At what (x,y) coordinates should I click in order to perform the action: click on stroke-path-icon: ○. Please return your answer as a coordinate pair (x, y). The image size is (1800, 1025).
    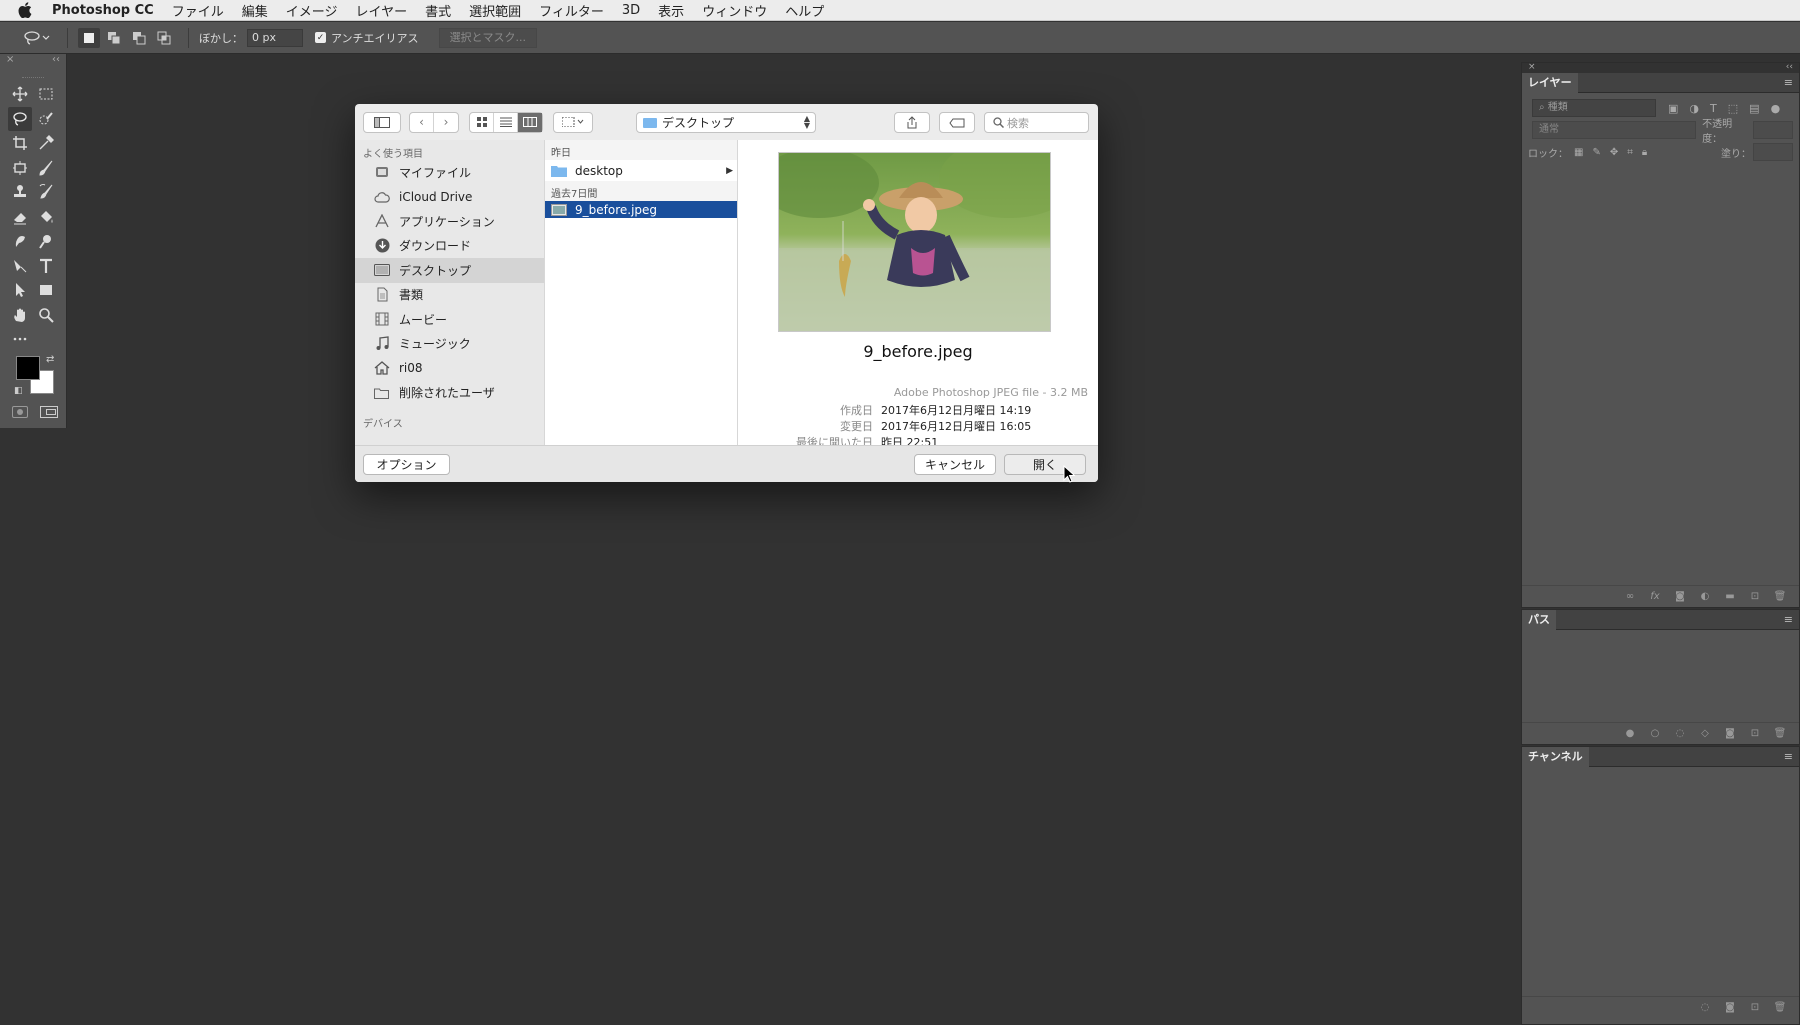
    Looking at the image, I should click on (1655, 734).